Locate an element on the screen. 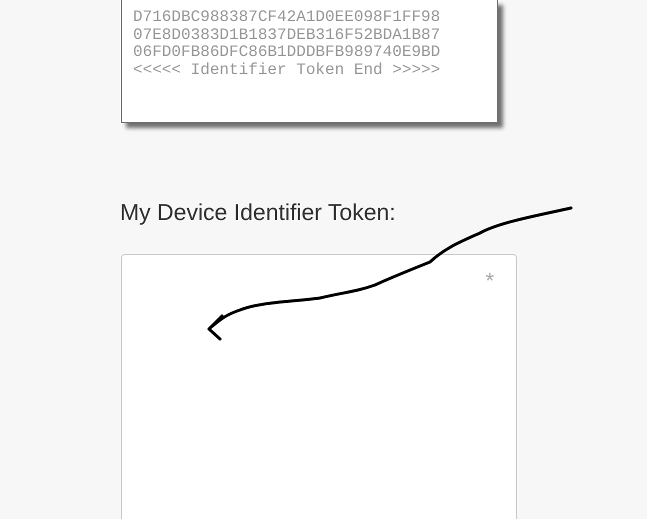 The image size is (647, 519). field-label: My Device Identifier Token: is located at coordinates (258, 212).